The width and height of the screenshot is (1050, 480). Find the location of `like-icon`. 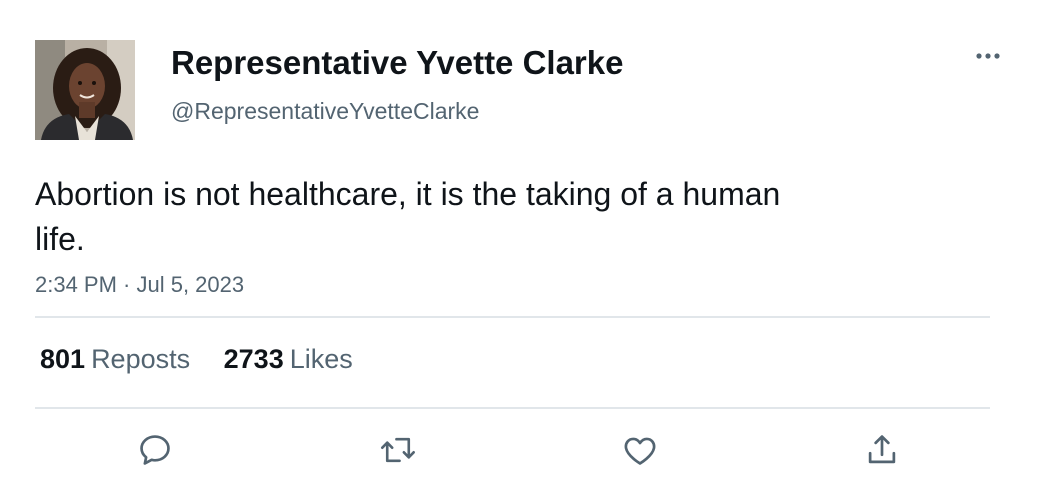

like-icon is located at coordinates (640, 451).